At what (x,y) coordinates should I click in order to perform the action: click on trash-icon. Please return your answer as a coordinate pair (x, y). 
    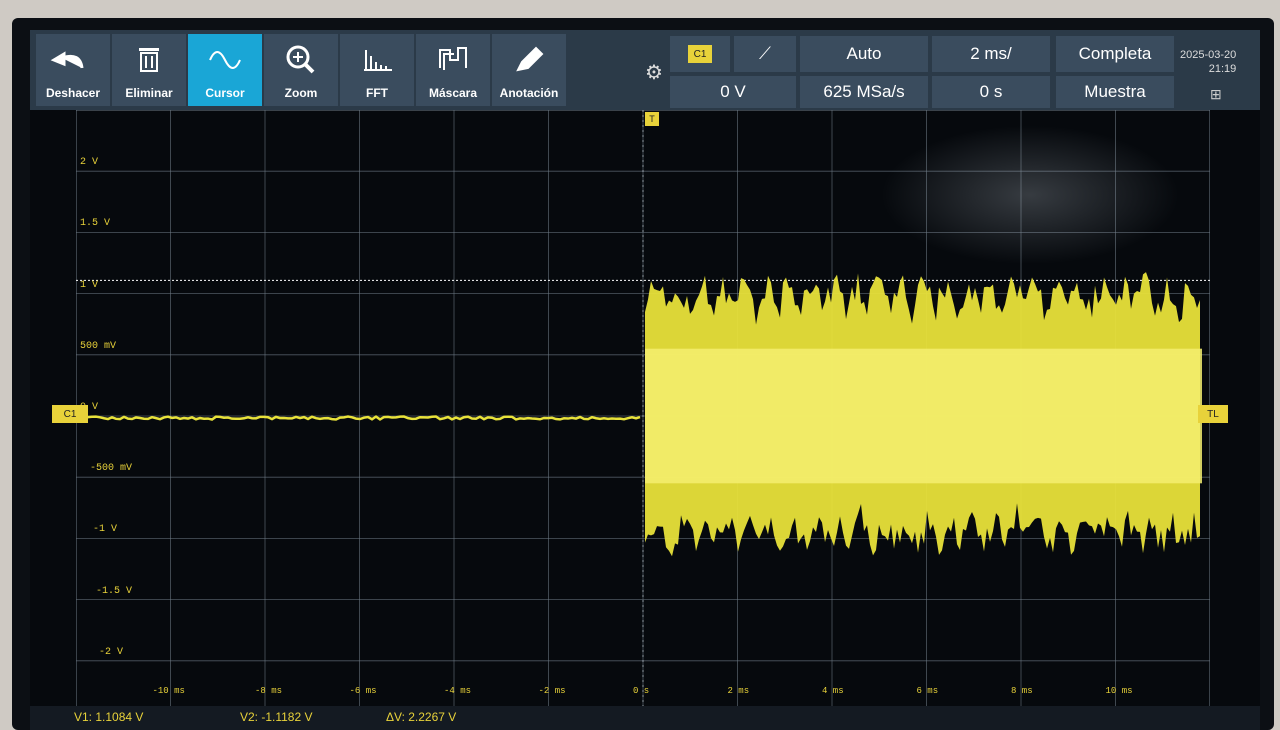
    Looking at the image, I should click on (149, 60).